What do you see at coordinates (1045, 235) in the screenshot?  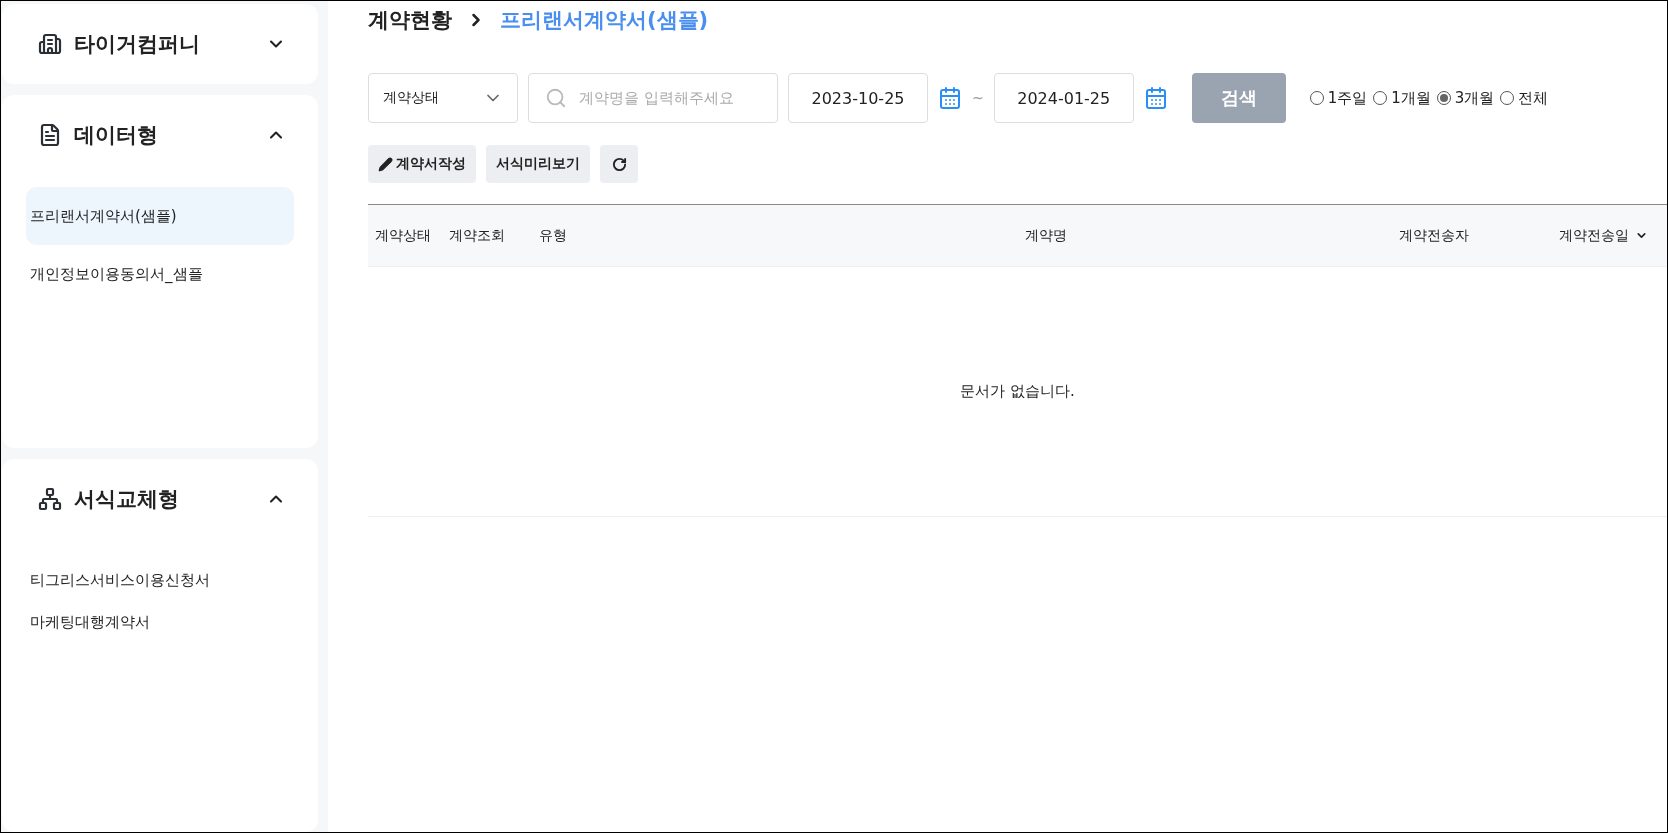 I see `column-header: 계약명` at bounding box center [1045, 235].